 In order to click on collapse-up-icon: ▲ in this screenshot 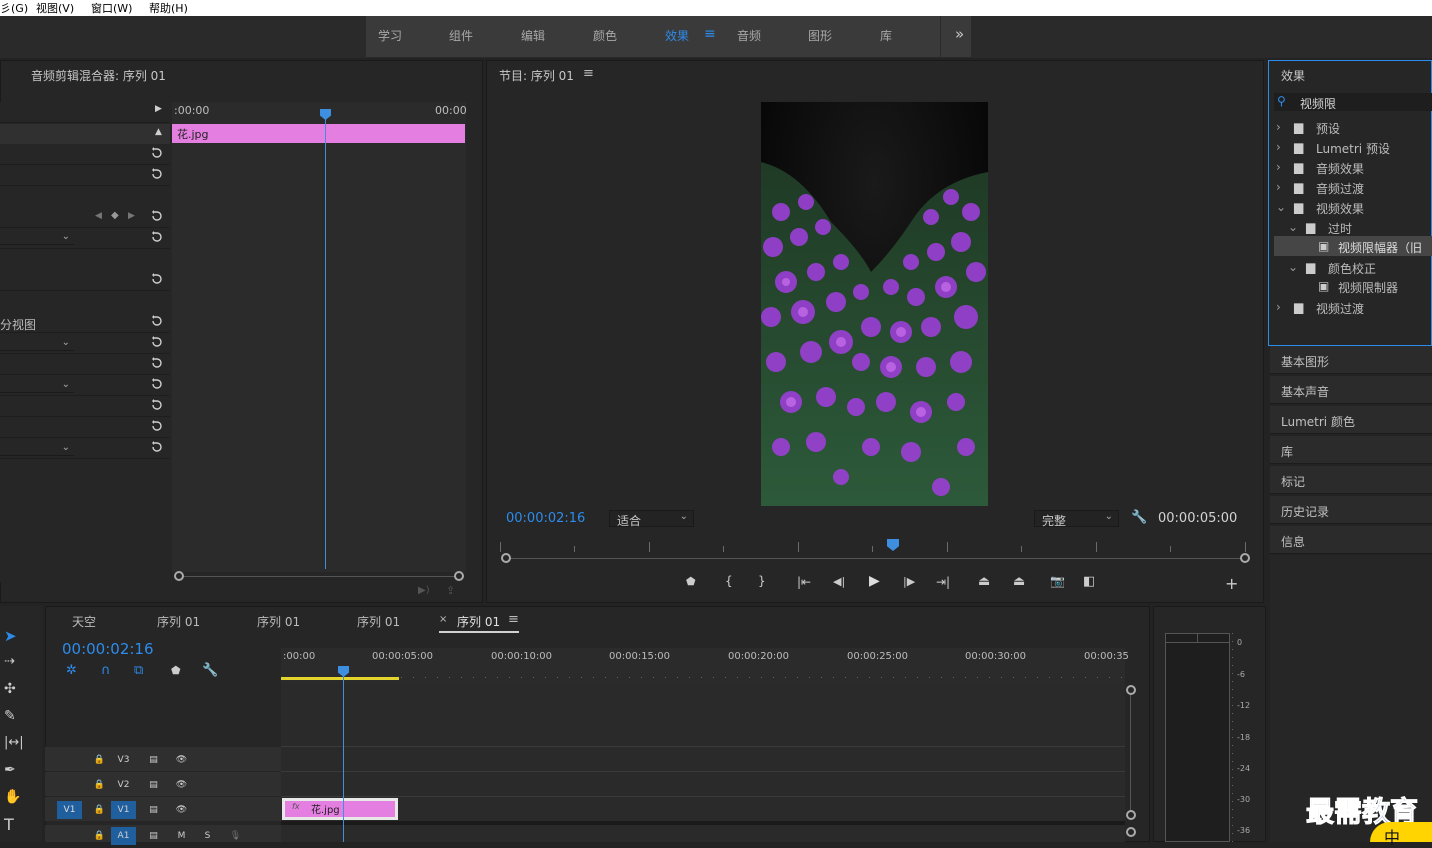, I will do `click(158, 132)`.